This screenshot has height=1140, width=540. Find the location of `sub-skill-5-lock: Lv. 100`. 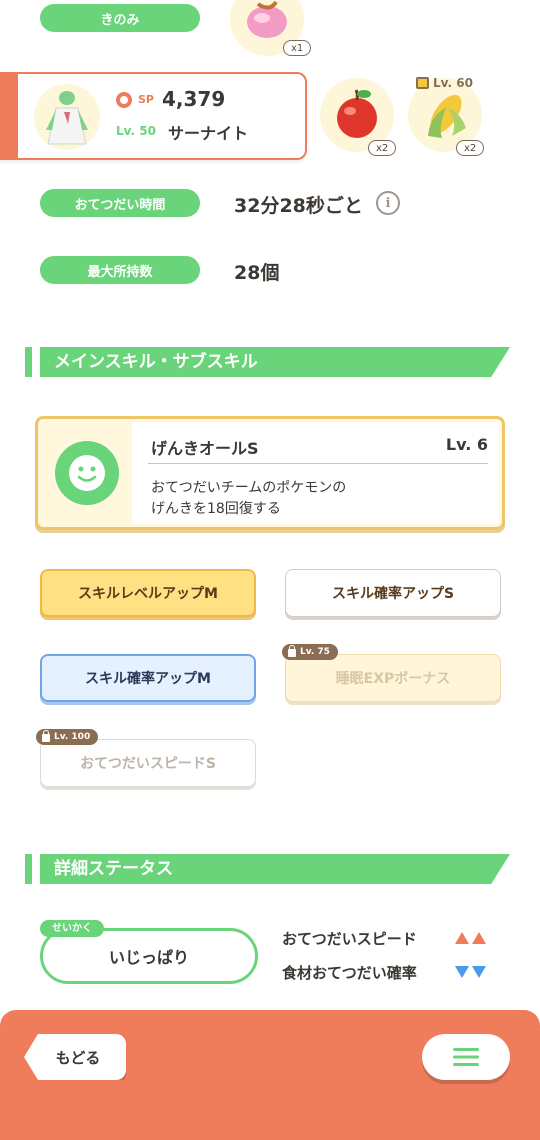

sub-skill-5-lock: Lv. 100 is located at coordinates (67, 737).